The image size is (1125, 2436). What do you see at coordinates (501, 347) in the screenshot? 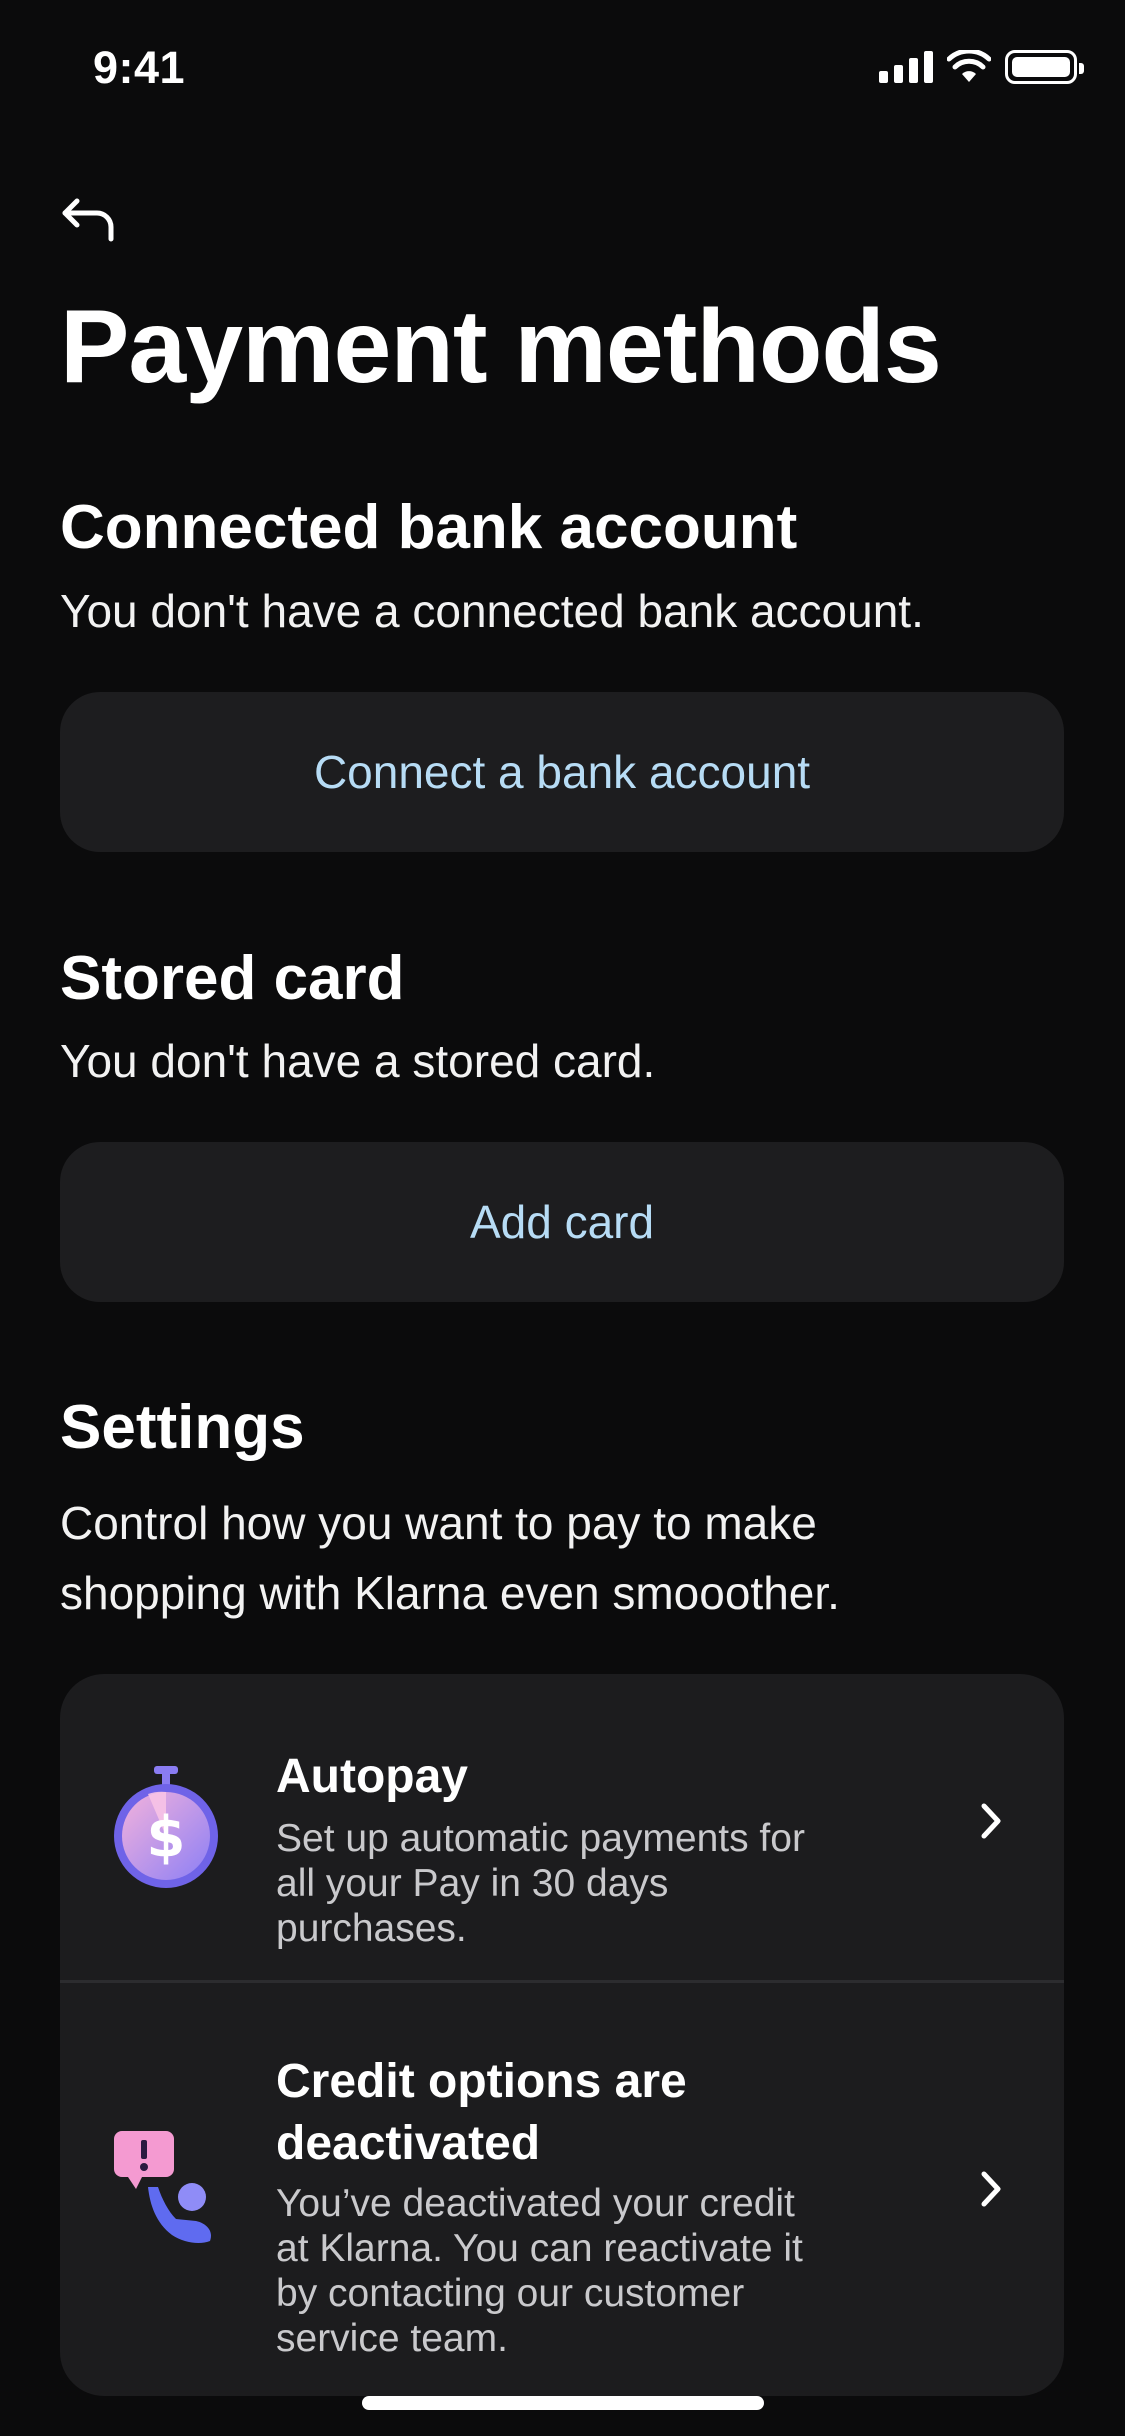
I see `page-title: Payment methods` at bounding box center [501, 347].